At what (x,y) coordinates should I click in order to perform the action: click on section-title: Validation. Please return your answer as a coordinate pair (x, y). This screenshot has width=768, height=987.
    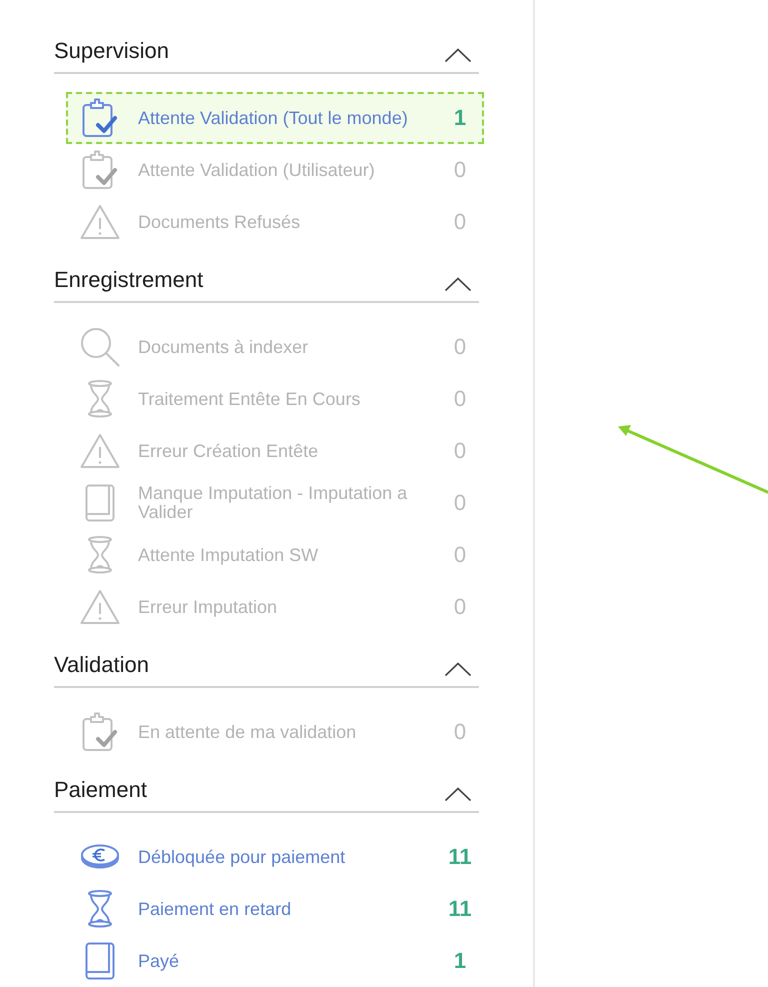
    Looking at the image, I should click on (101, 665).